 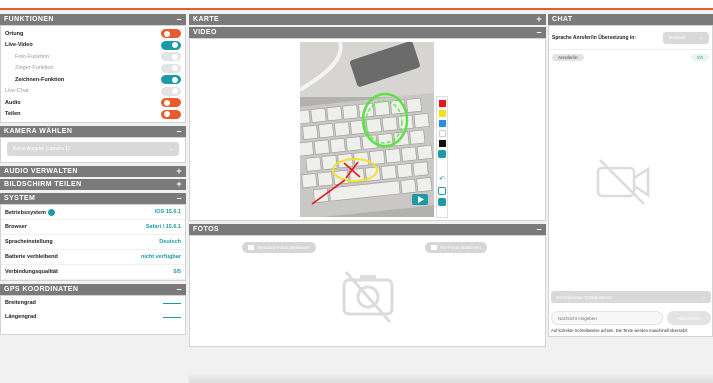 I want to click on chat-language-select: Deutsch ⌄, so click(x=686, y=37).